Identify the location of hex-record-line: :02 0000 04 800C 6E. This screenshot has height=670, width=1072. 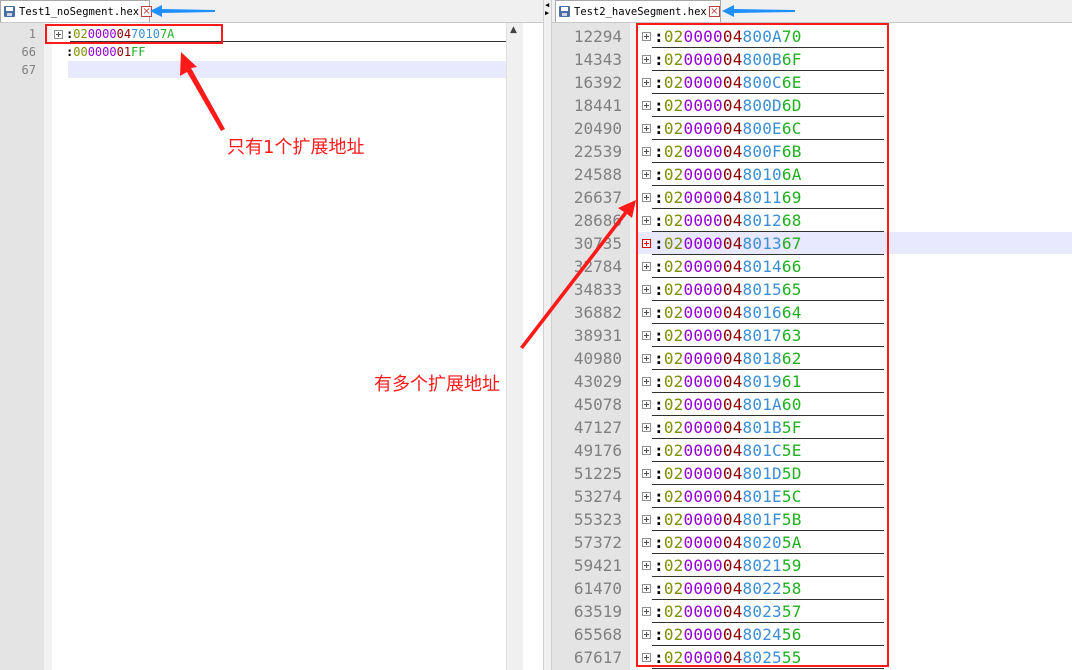
(722, 82).